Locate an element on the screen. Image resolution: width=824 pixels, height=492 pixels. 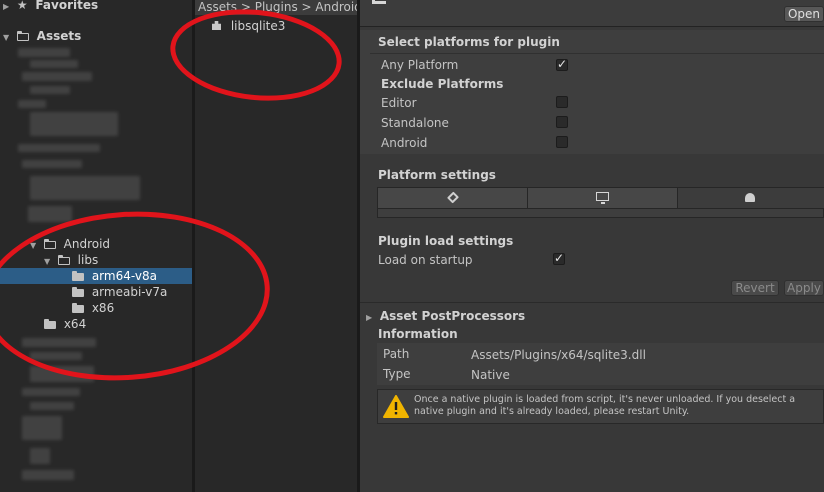
exclude-standalone-label: Standalone is located at coordinates (415, 123).